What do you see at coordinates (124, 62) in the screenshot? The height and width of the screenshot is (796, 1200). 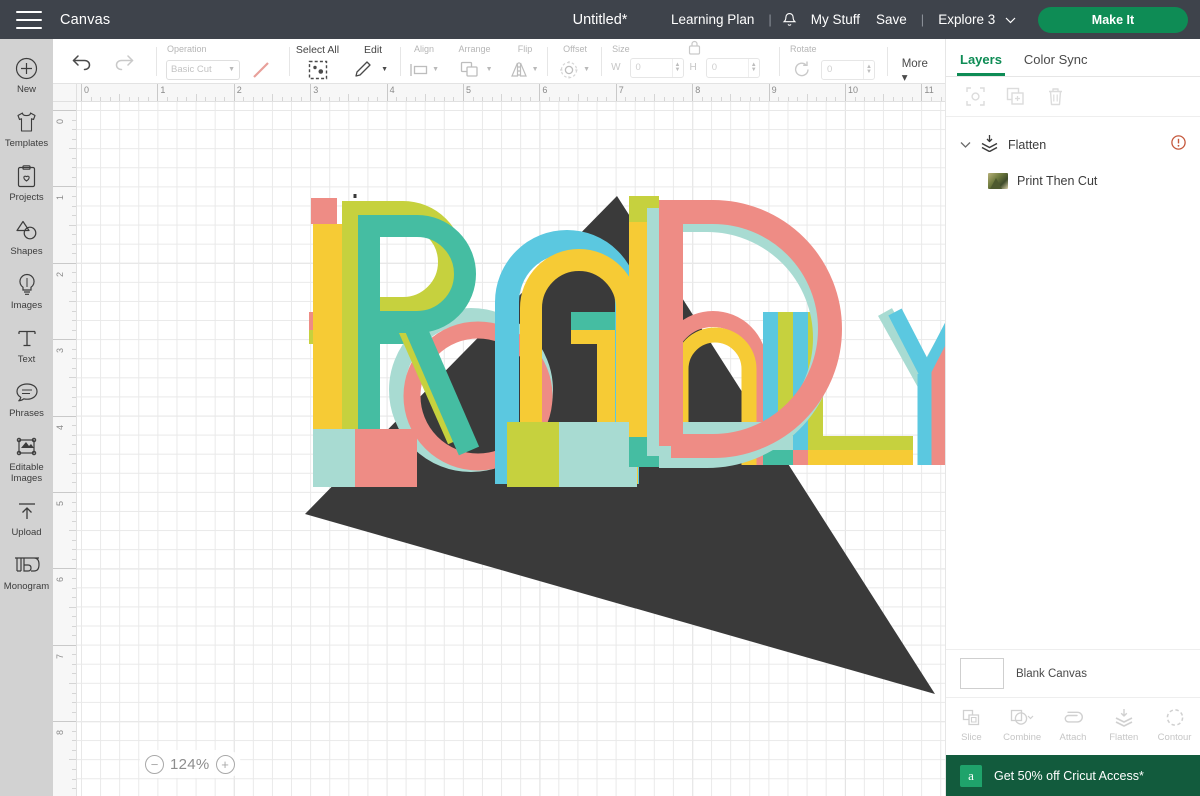 I see `redo-icon` at bounding box center [124, 62].